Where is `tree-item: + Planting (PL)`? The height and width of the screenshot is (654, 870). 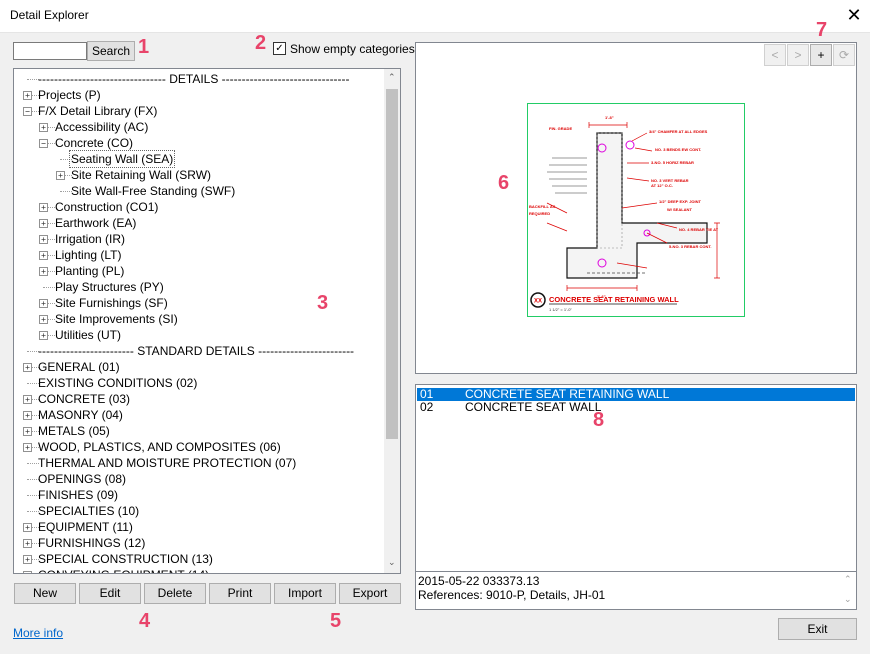
tree-item: + Planting (PL) is located at coordinates (199, 271).